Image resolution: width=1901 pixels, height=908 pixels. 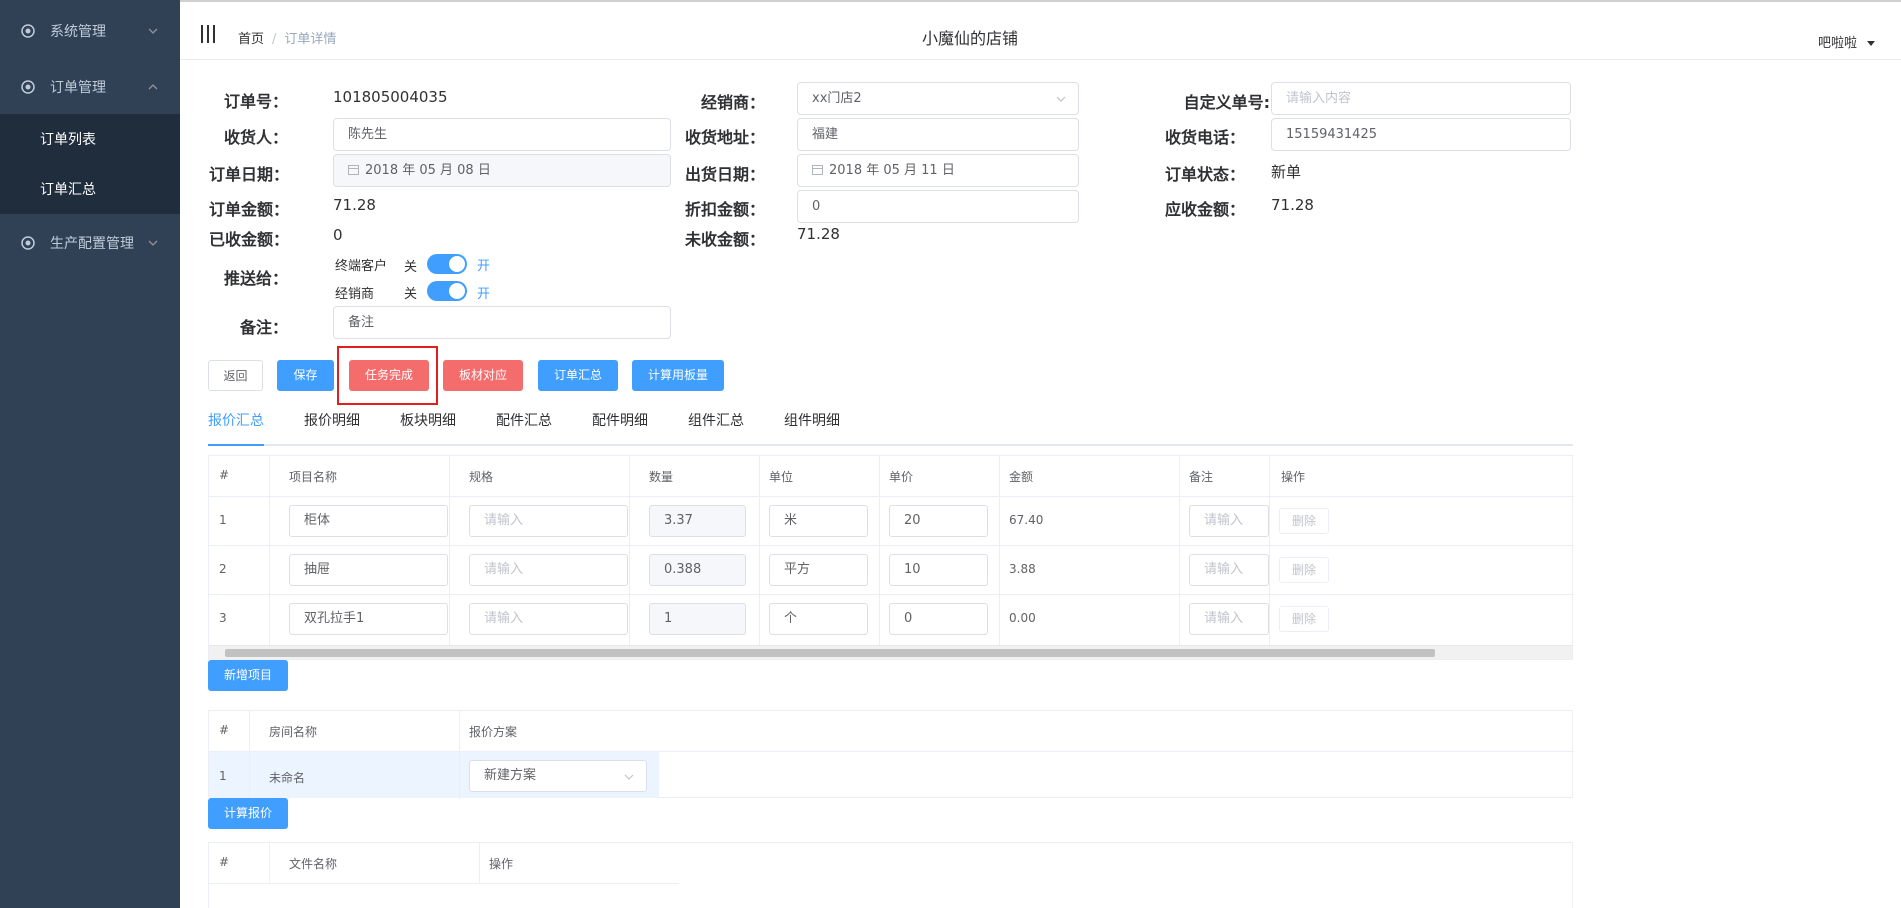 I want to click on back-button: 返回, so click(x=235, y=375).